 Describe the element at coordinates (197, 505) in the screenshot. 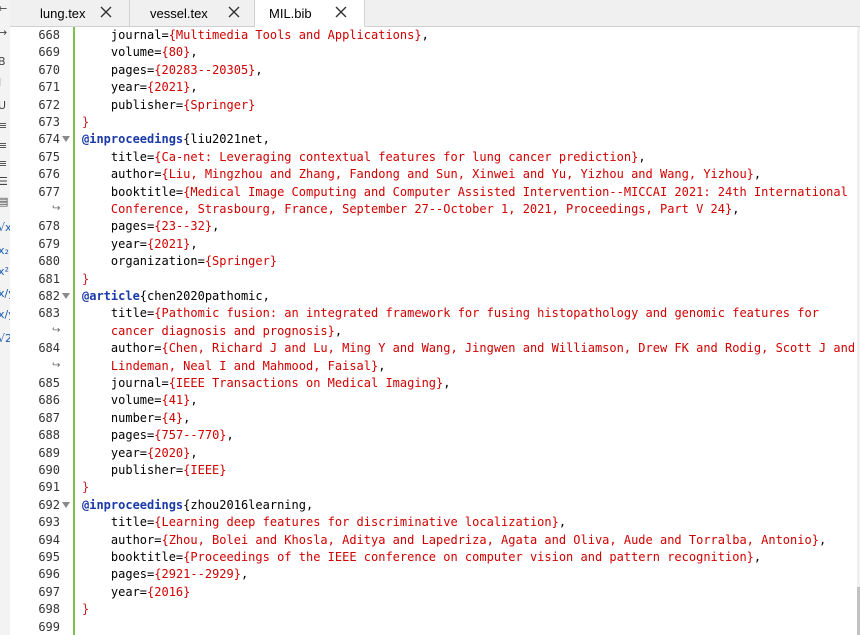

I see `code-text: @inproceedings{zhou2016learning,` at that location.